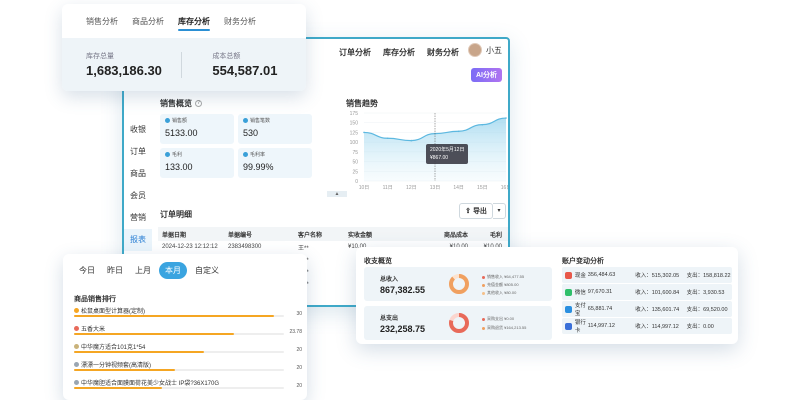 This screenshot has width=800, height=400. I want to click on y-tick-label: 100, so click(354, 143).